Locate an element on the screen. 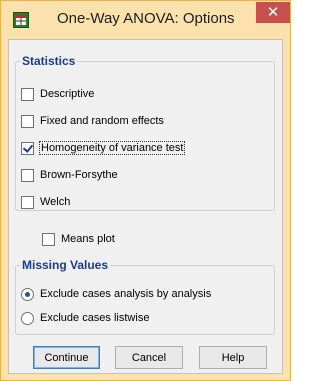 The width and height of the screenshot is (320, 381). descriptive-label: Descriptive is located at coordinates (67, 94).